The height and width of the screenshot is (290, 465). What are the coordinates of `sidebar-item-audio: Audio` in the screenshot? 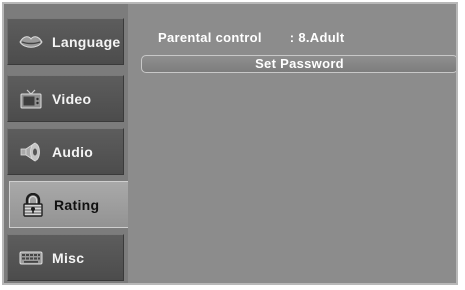 It's located at (65, 151).